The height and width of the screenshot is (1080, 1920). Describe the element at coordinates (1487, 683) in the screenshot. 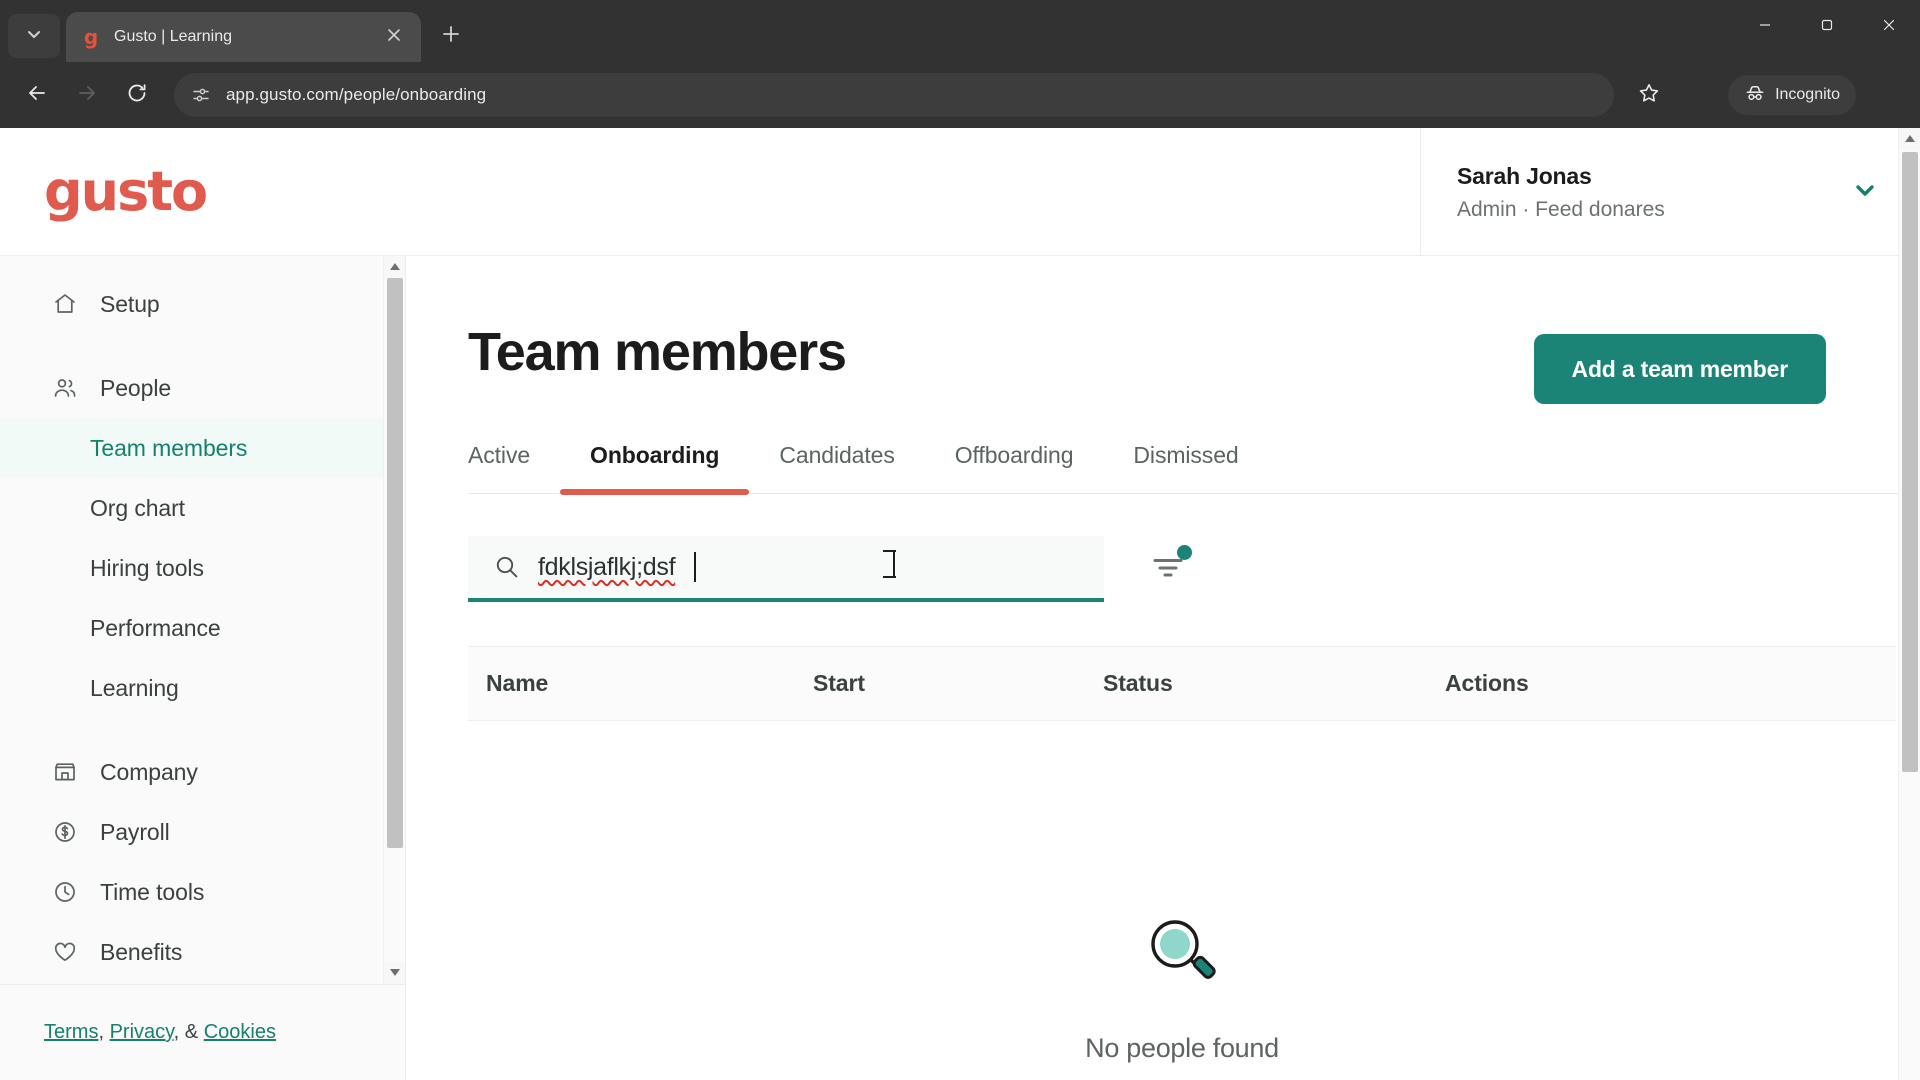

I see `column-header-actions: Actions` at that location.